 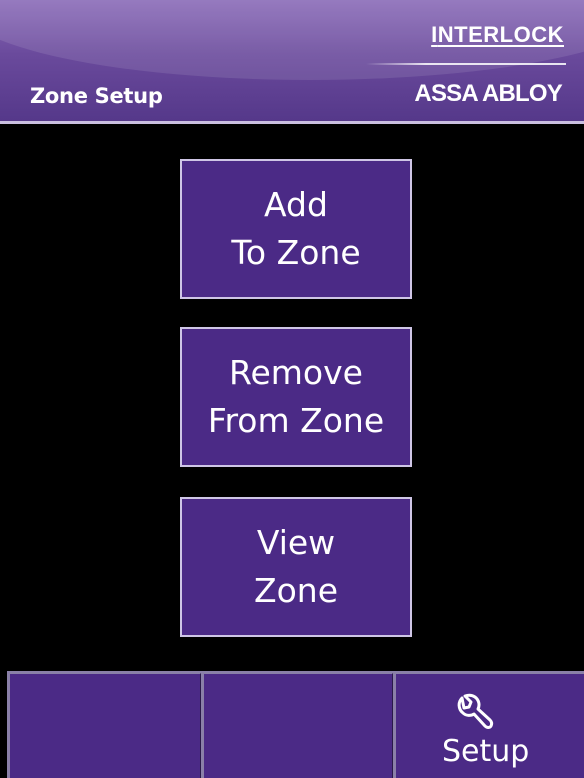 I want to click on footer-tab-setup: Setup, so click(x=488, y=724).